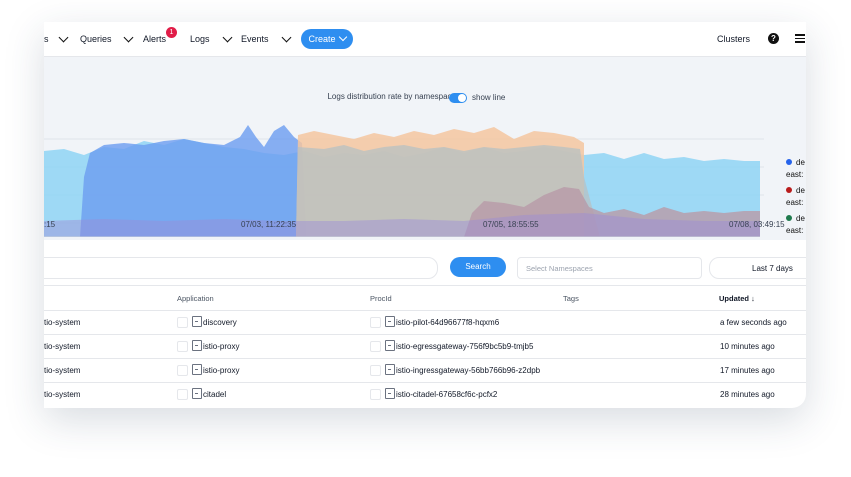  I want to click on show-line-toggle, so click(458, 98).